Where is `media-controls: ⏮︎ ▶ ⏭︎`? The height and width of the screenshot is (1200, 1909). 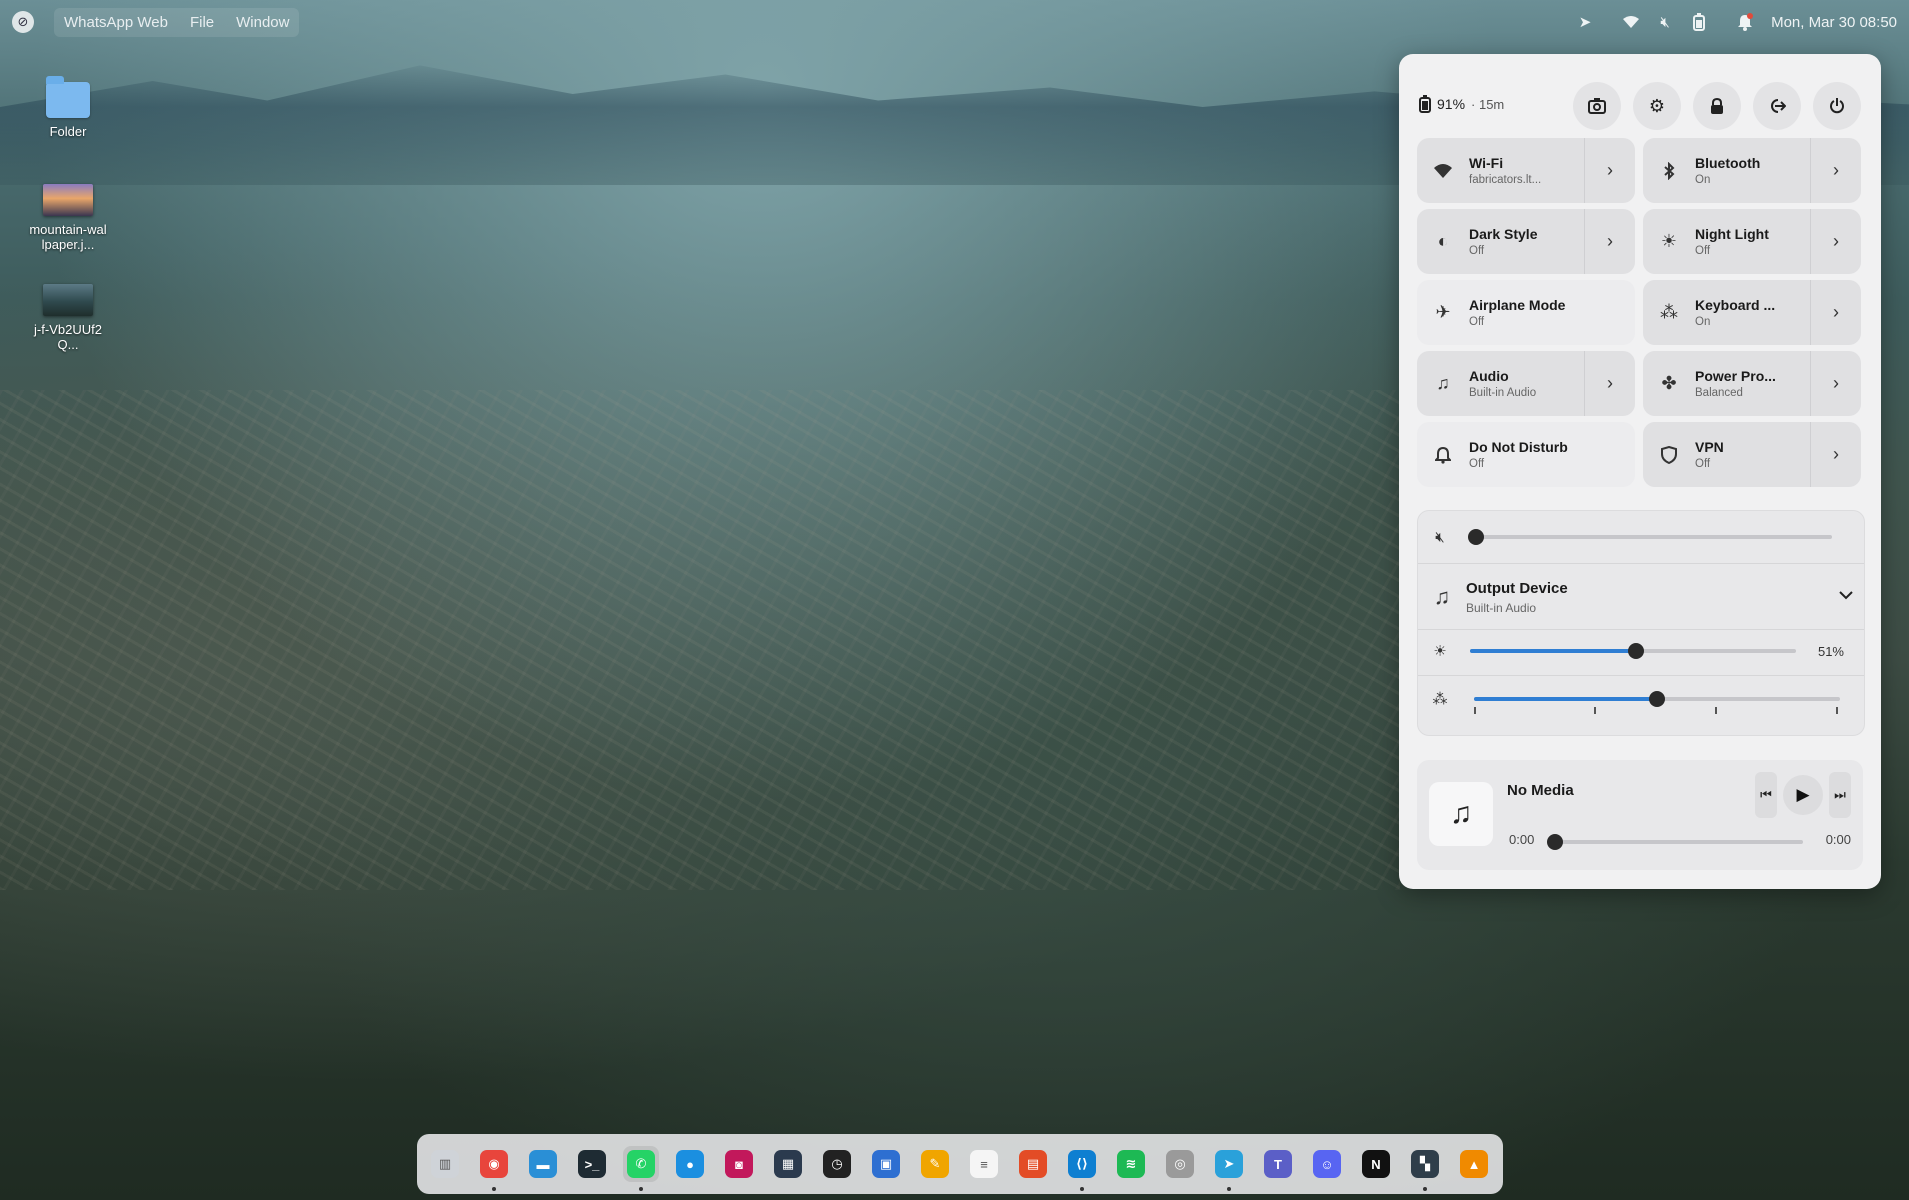
media-controls: ⏮︎ ▶ ⏭︎ is located at coordinates (1803, 795).